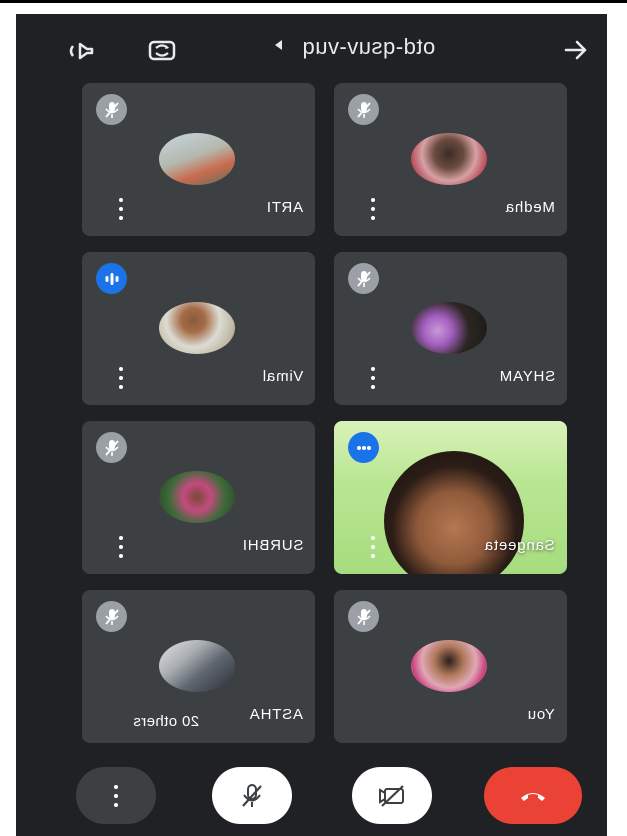 The image size is (627, 836). Describe the element at coordinates (282, 376) in the screenshot. I see `participant-name: Vimal` at that location.